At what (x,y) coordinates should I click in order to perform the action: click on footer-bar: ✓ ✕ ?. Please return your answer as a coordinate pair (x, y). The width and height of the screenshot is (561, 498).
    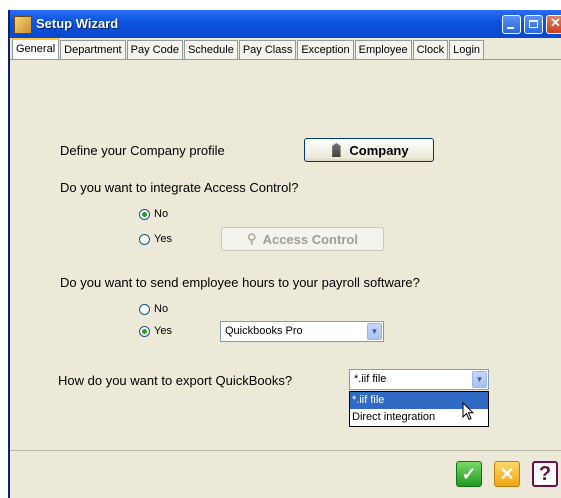
    Looking at the image, I should click on (285, 474).